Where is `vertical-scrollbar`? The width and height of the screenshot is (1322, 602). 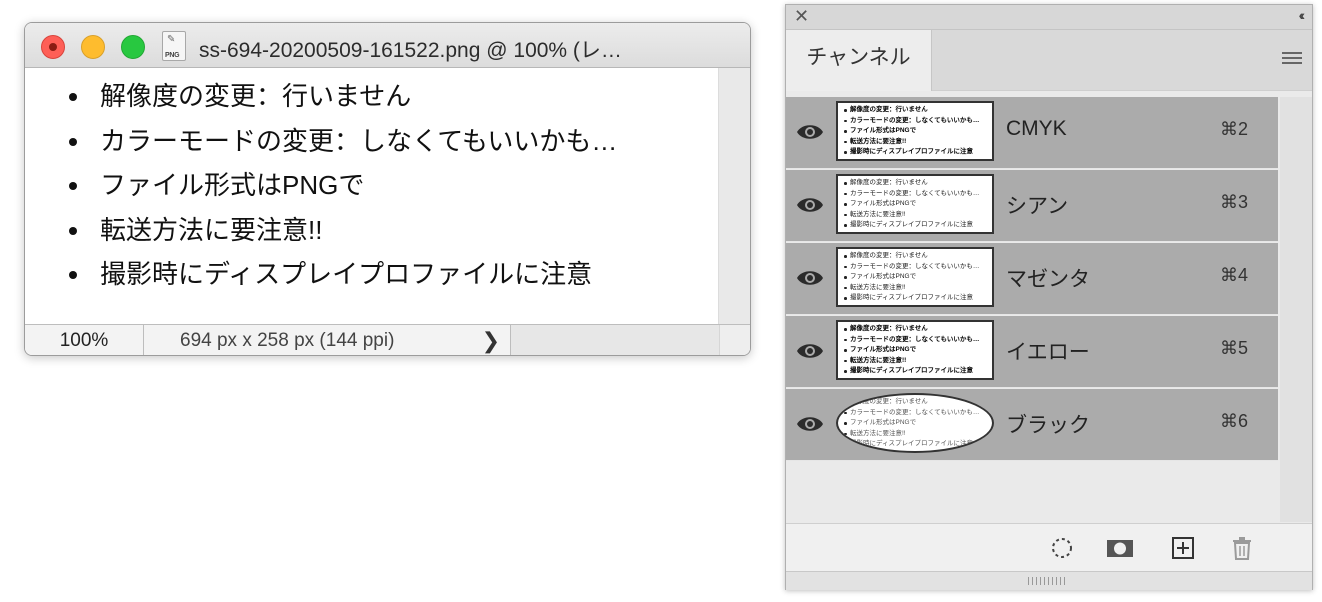 vertical-scrollbar is located at coordinates (734, 196).